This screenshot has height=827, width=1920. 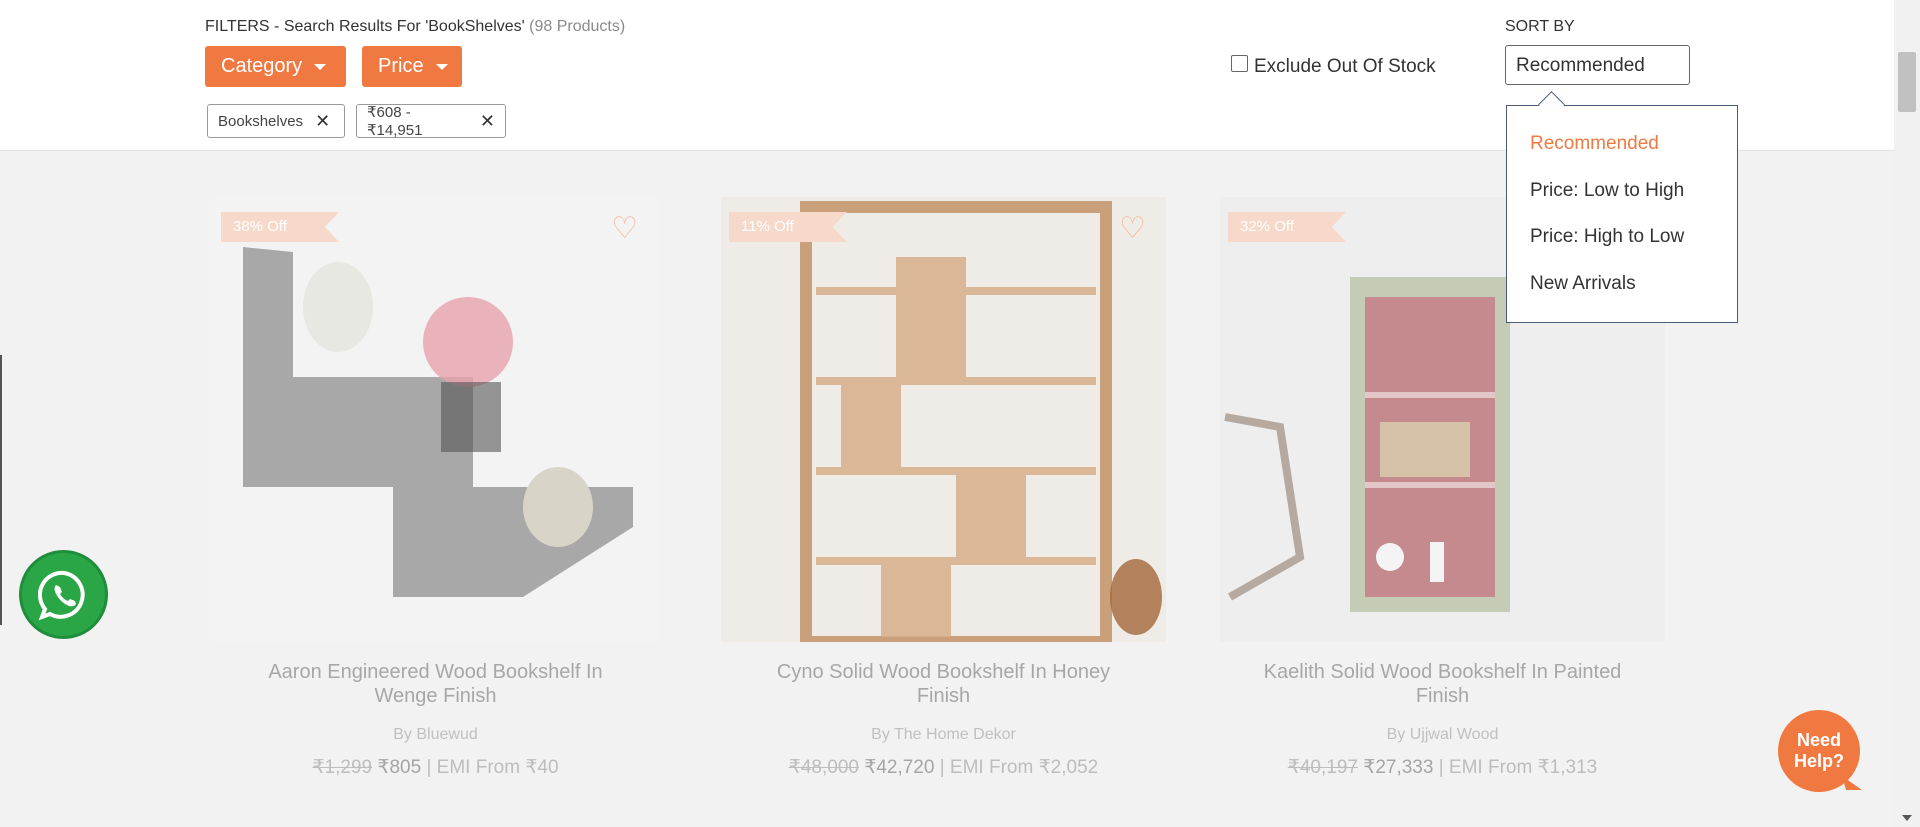 I want to click on filter-chip-label: ₹608 - ₹14,951, so click(x=395, y=121).